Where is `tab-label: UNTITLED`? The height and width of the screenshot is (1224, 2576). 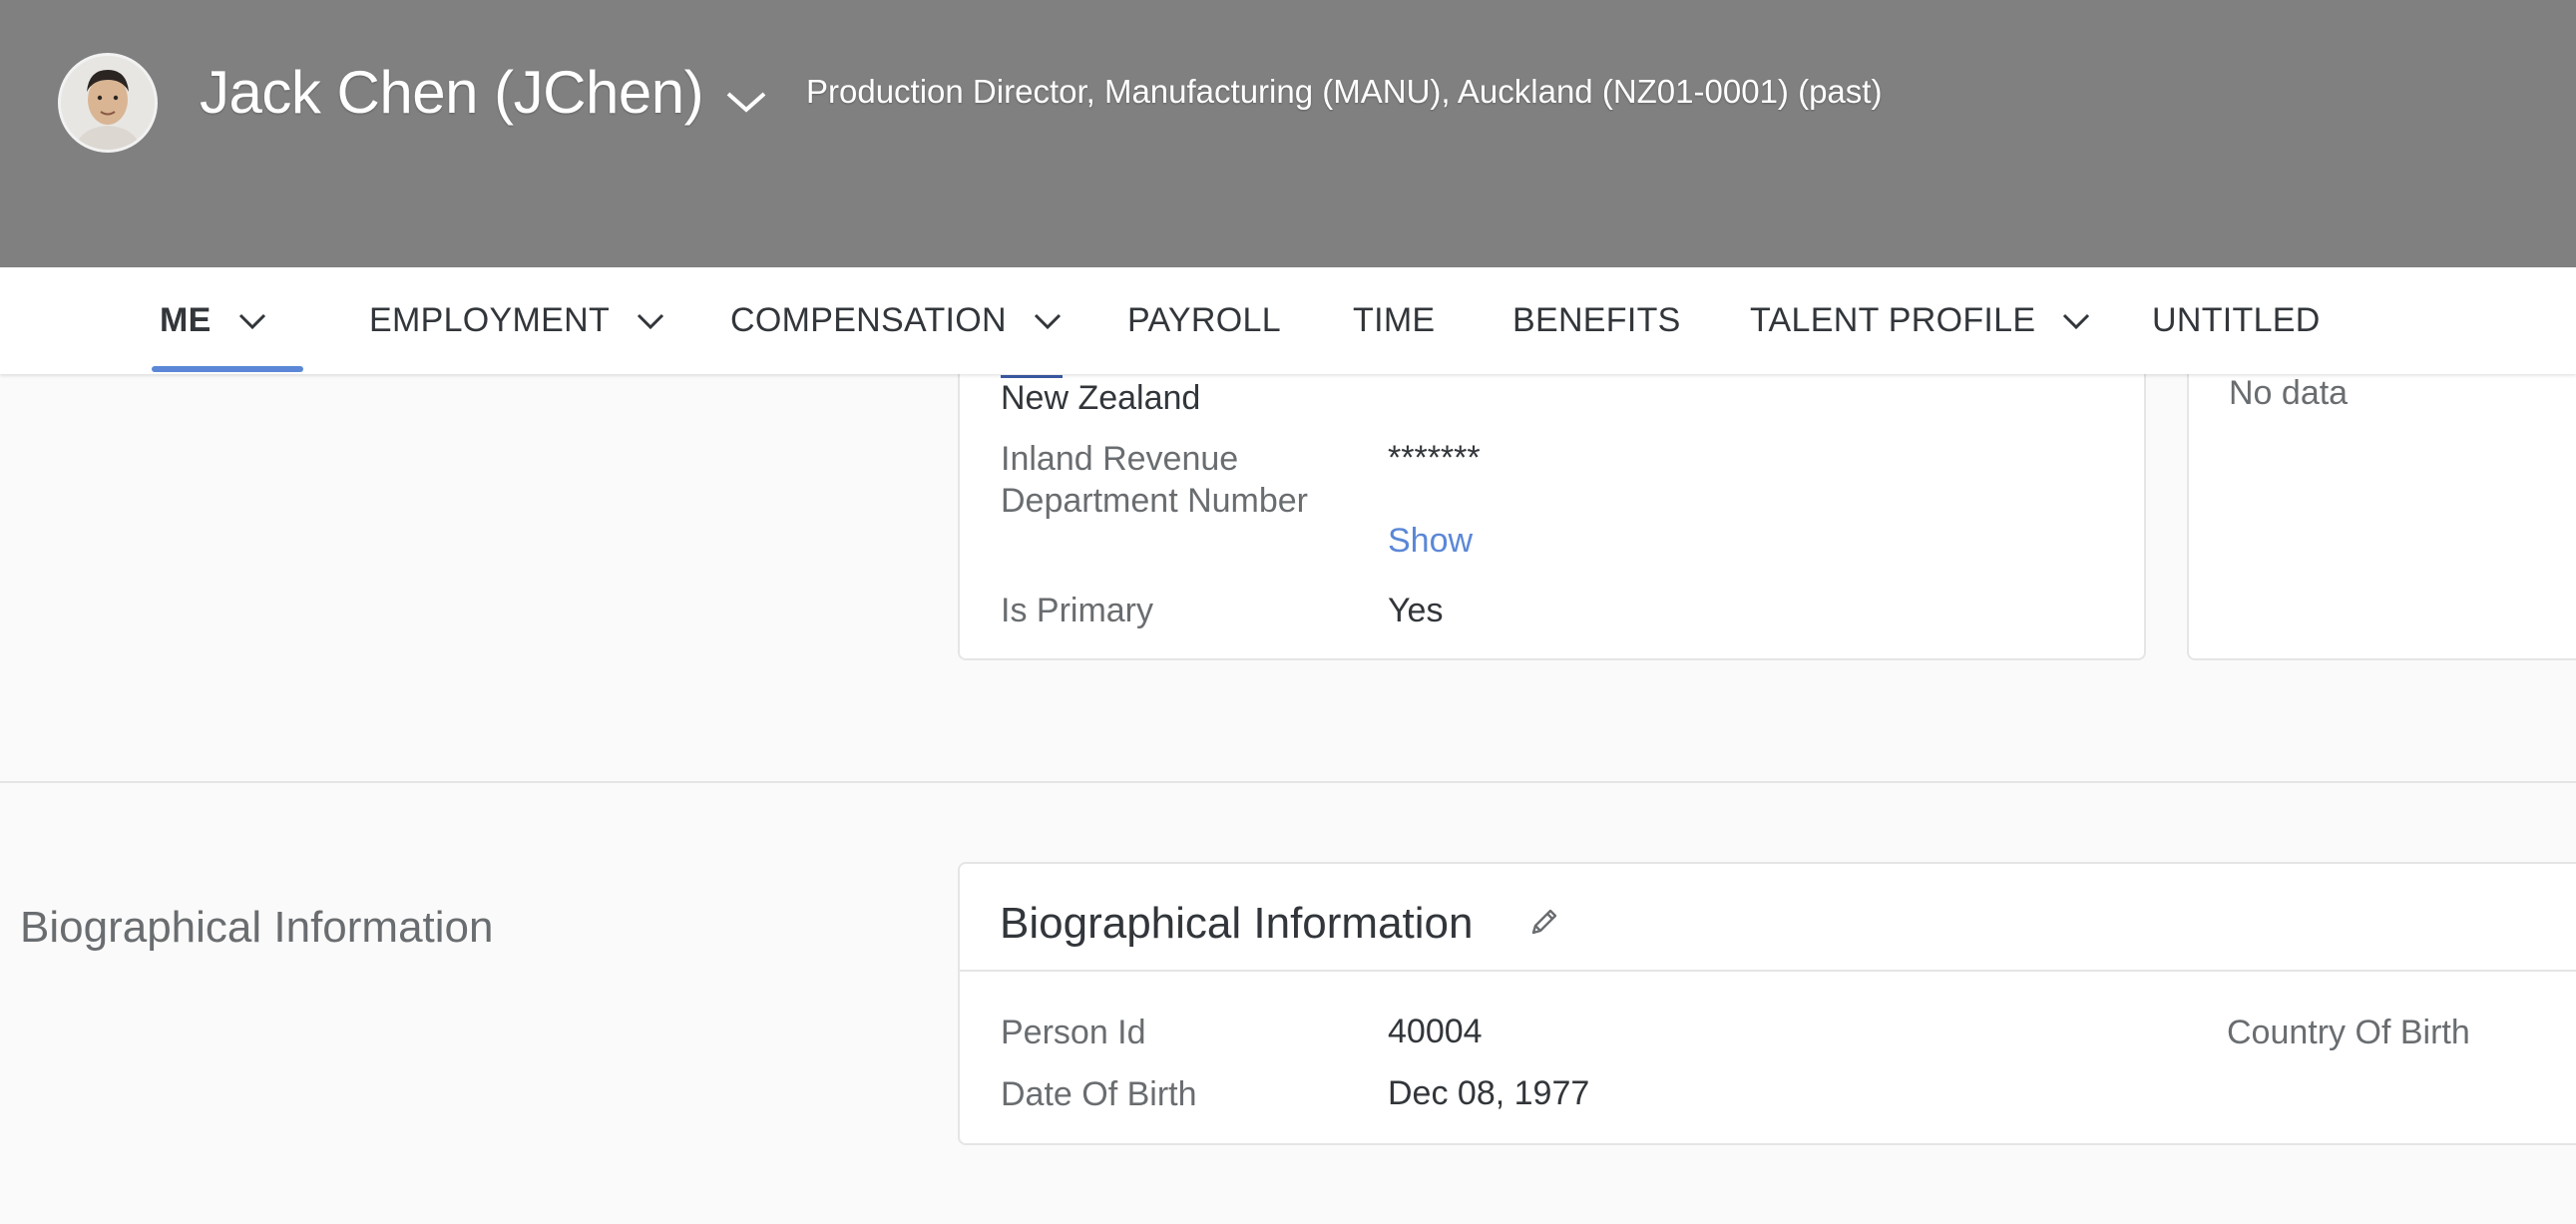
tab-label: UNTITLED is located at coordinates (2236, 320).